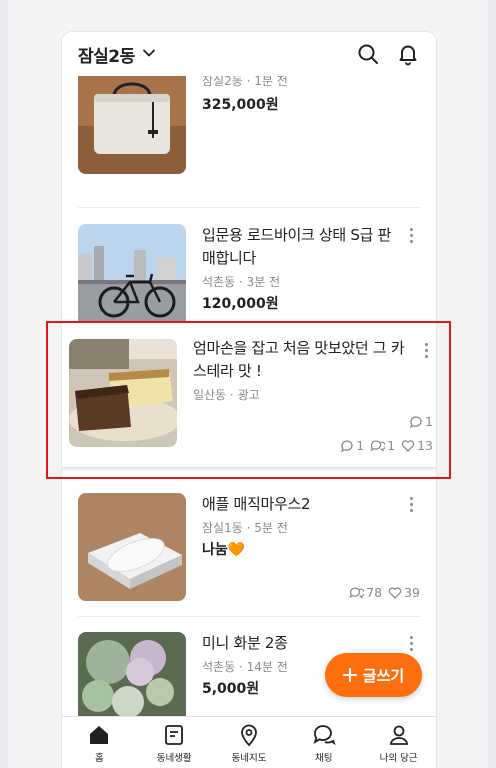  What do you see at coordinates (231, 689) in the screenshot?
I see `item-price: 5,000원` at bounding box center [231, 689].